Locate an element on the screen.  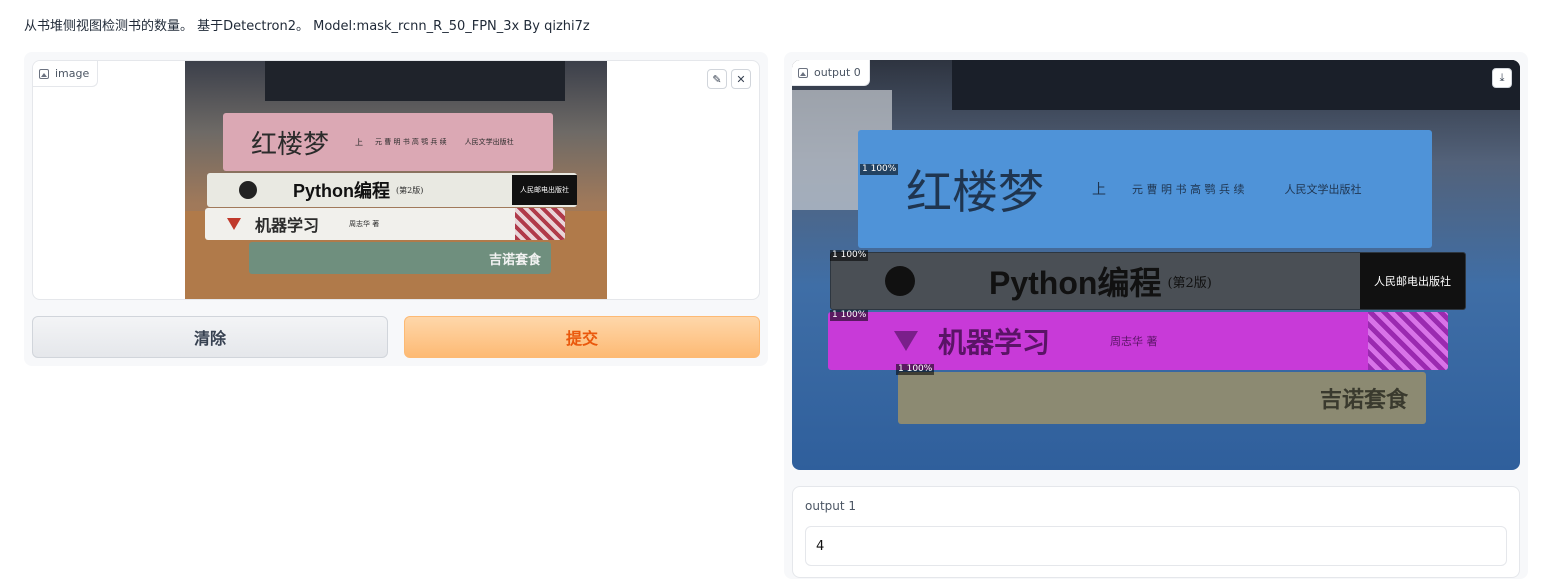
output0-label: output 0 is located at coordinates (837, 72).